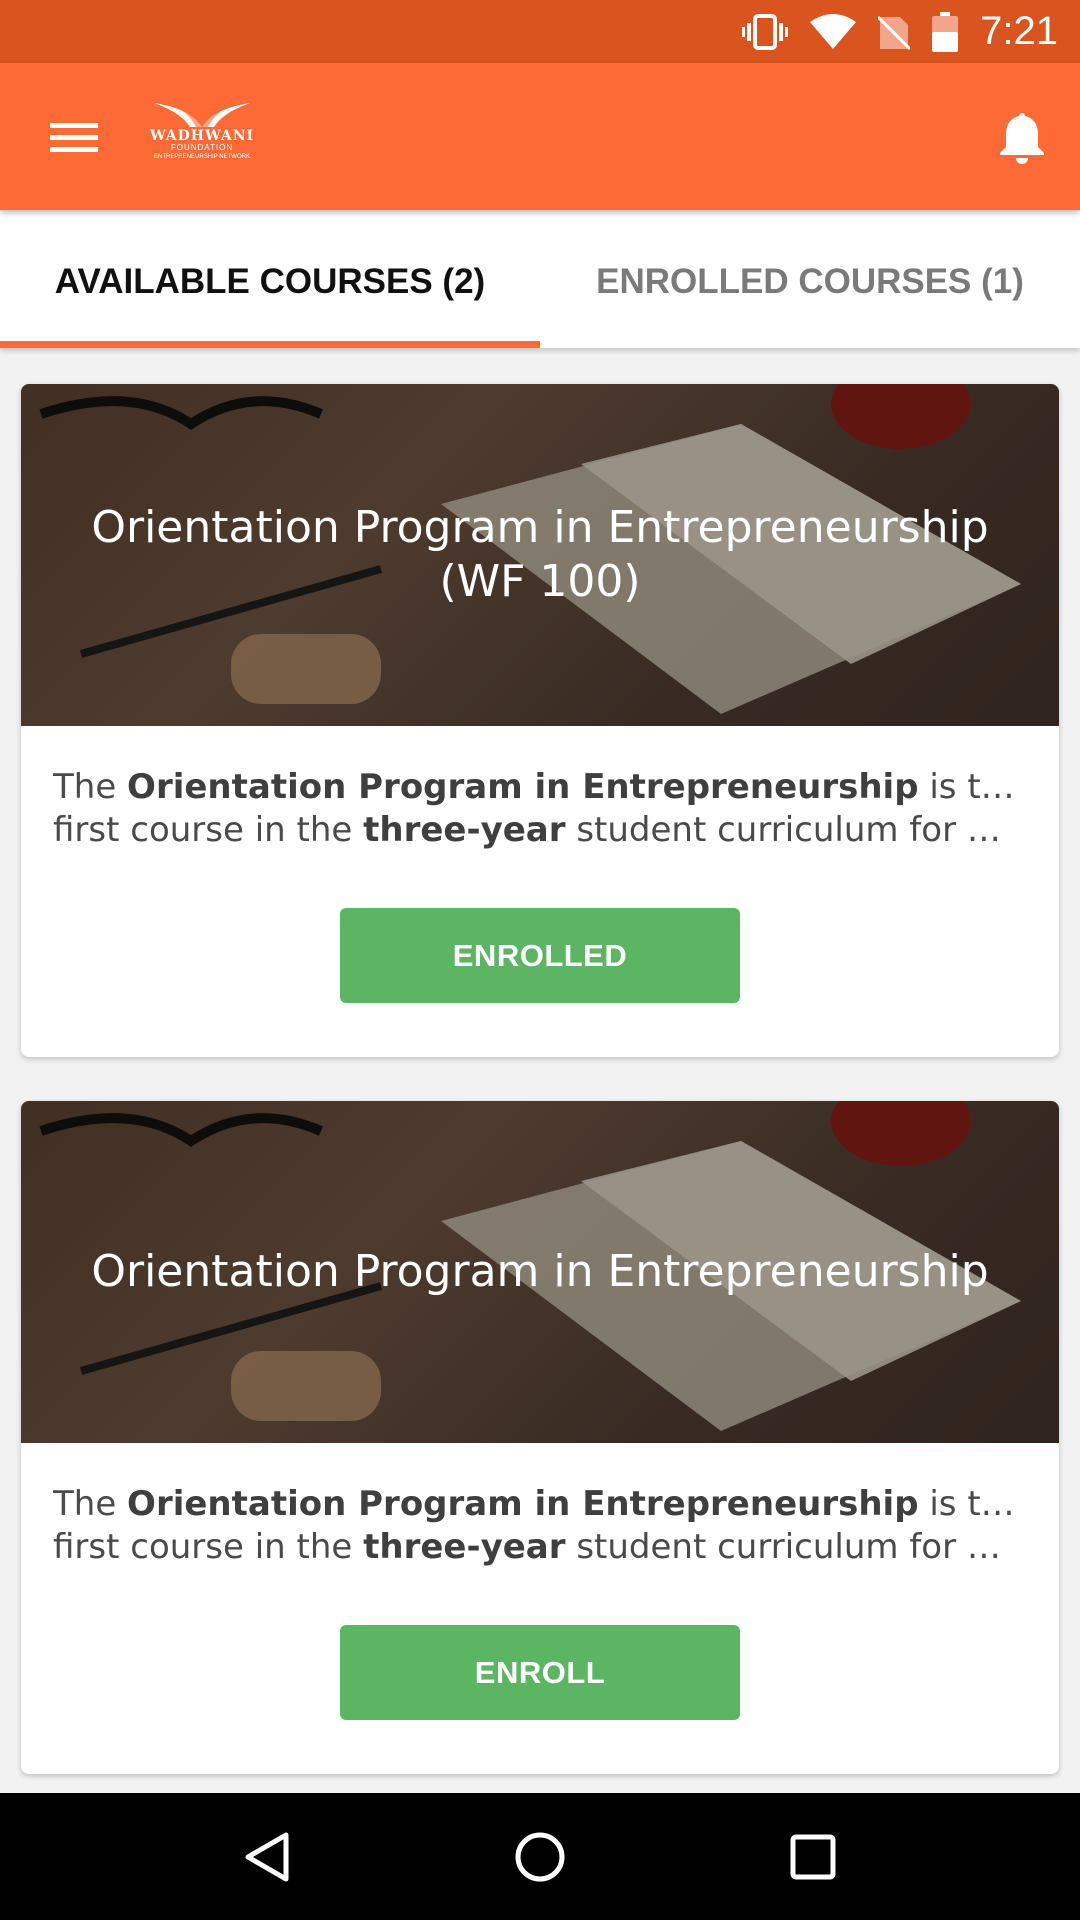 The width and height of the screenshot is (1080, 1920). Describe the element at coordinates (1022, 137) in the screenshot. I see `bell-icon` at that location.